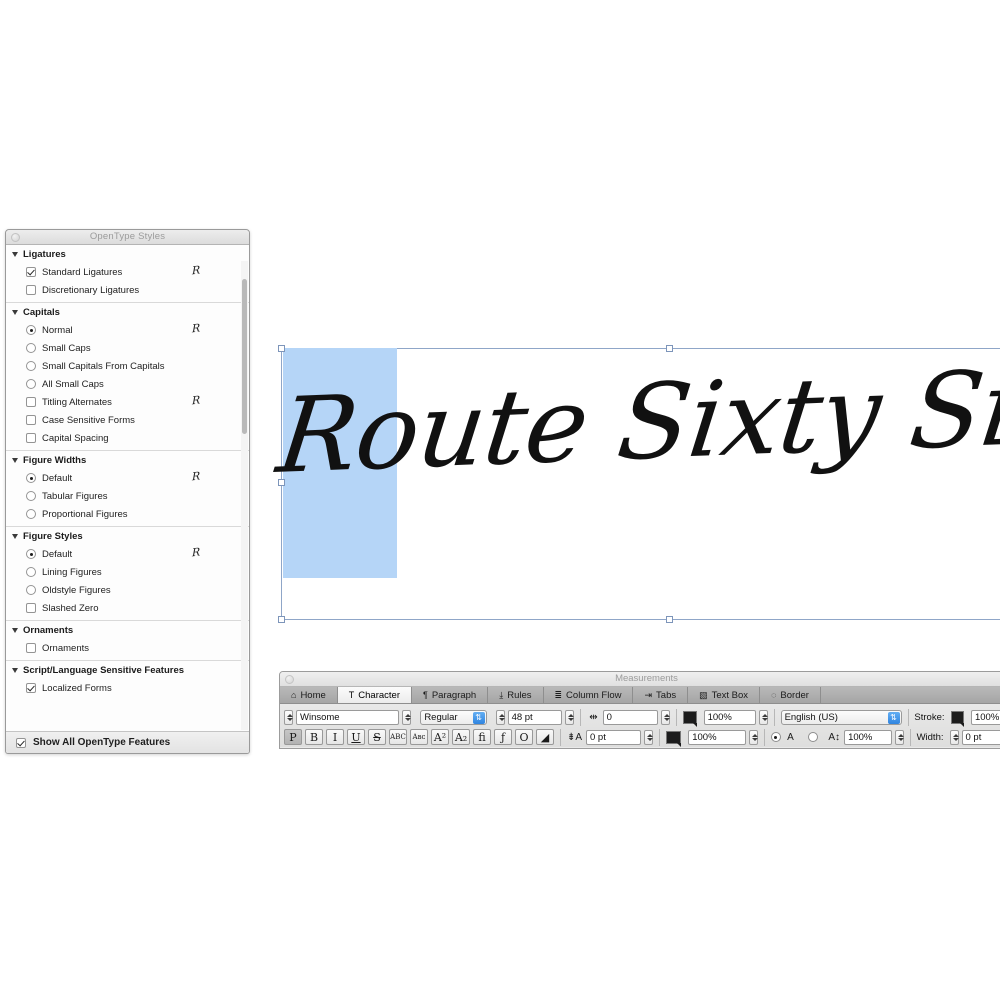 This screenshot has width=1000, height=1000. What do you see at coordinates (813, 737) in the screenshot?
I see `text-direction-rtl-radio` at bounding box center [813, 737].